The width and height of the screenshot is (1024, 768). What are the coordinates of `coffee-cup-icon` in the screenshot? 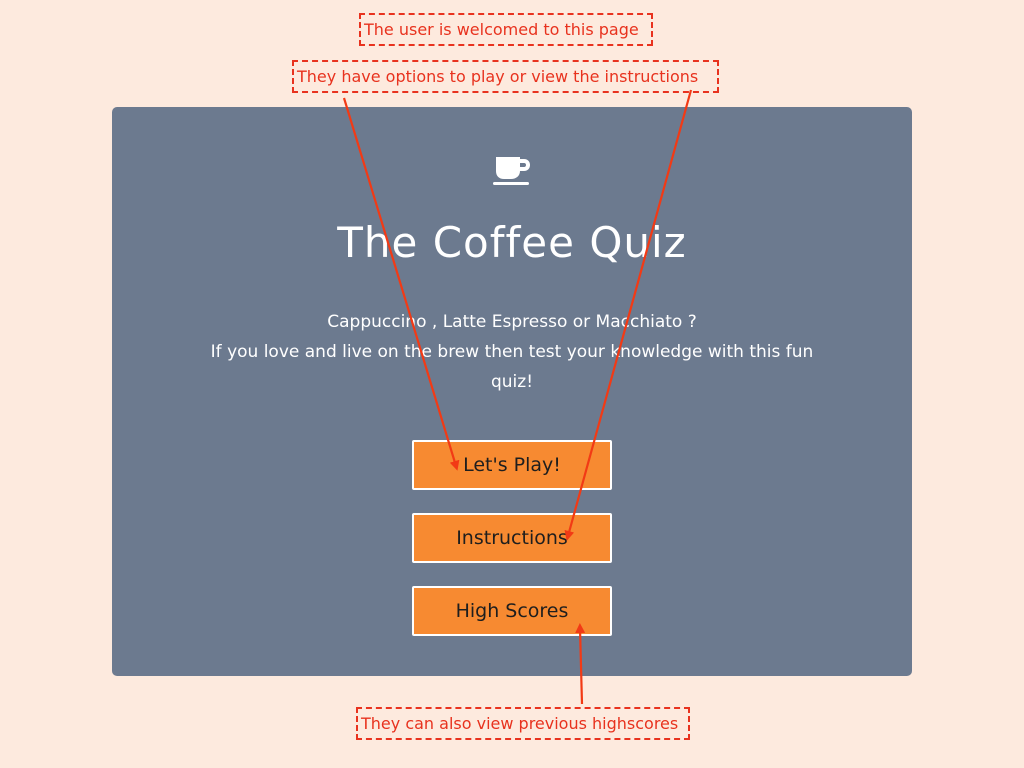 It's located at (511, 171).